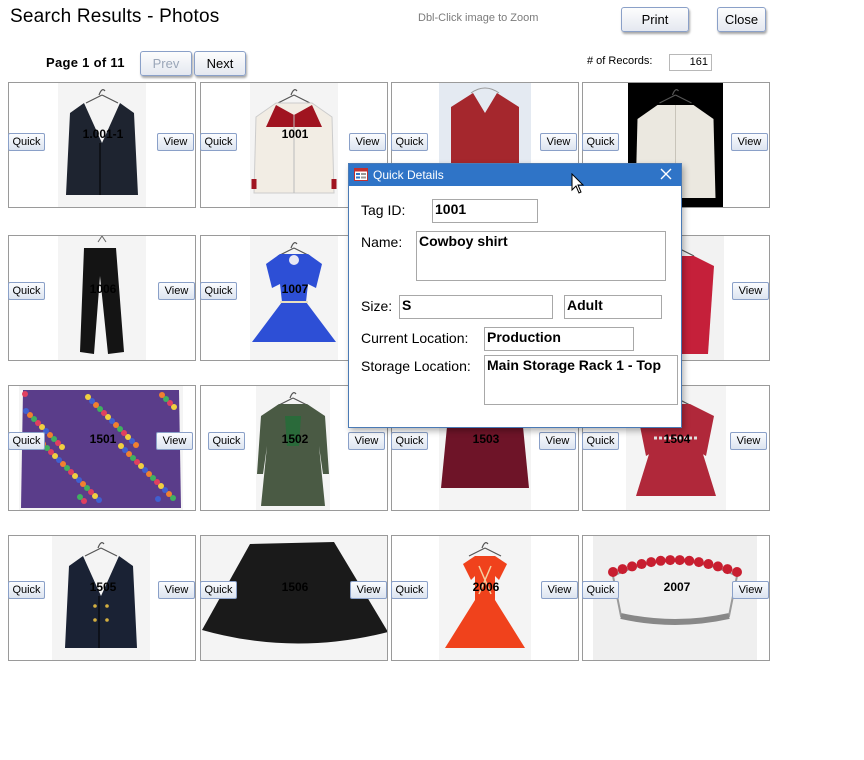 The image size is (864, 760). Describe the element at coordinates (559, 339) in the screenshot. I see `current-location-field: Production` at that location.